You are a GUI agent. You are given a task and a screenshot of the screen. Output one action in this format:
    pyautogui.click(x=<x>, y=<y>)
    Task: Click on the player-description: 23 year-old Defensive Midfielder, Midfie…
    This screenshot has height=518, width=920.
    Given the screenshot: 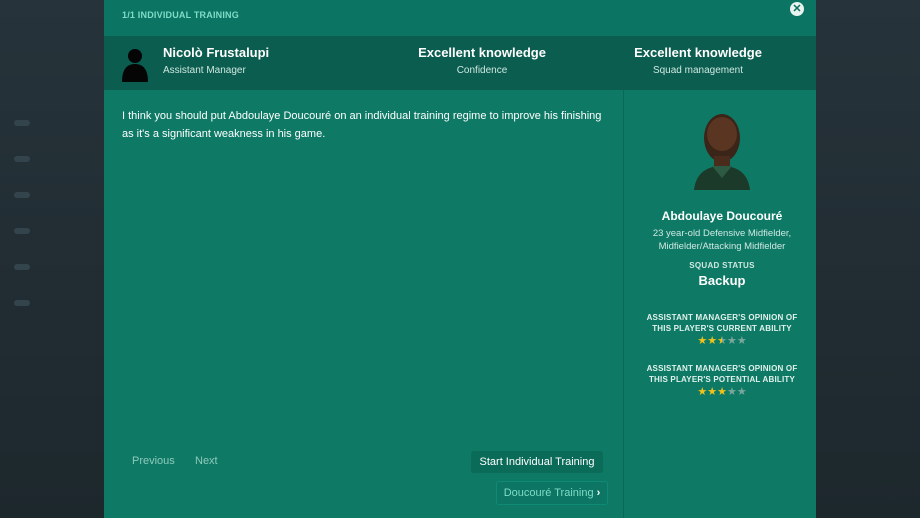 What is the action you would take?
    pyautogui.click(x=722, y=240)
    